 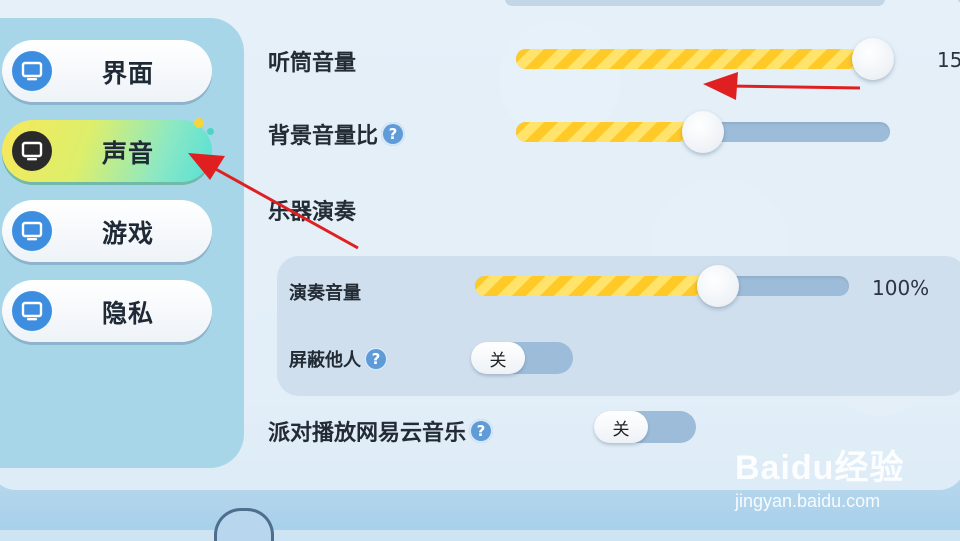 I want to click on block-others-label: 屏蔽他人 ?, so click(x=338, y=359).